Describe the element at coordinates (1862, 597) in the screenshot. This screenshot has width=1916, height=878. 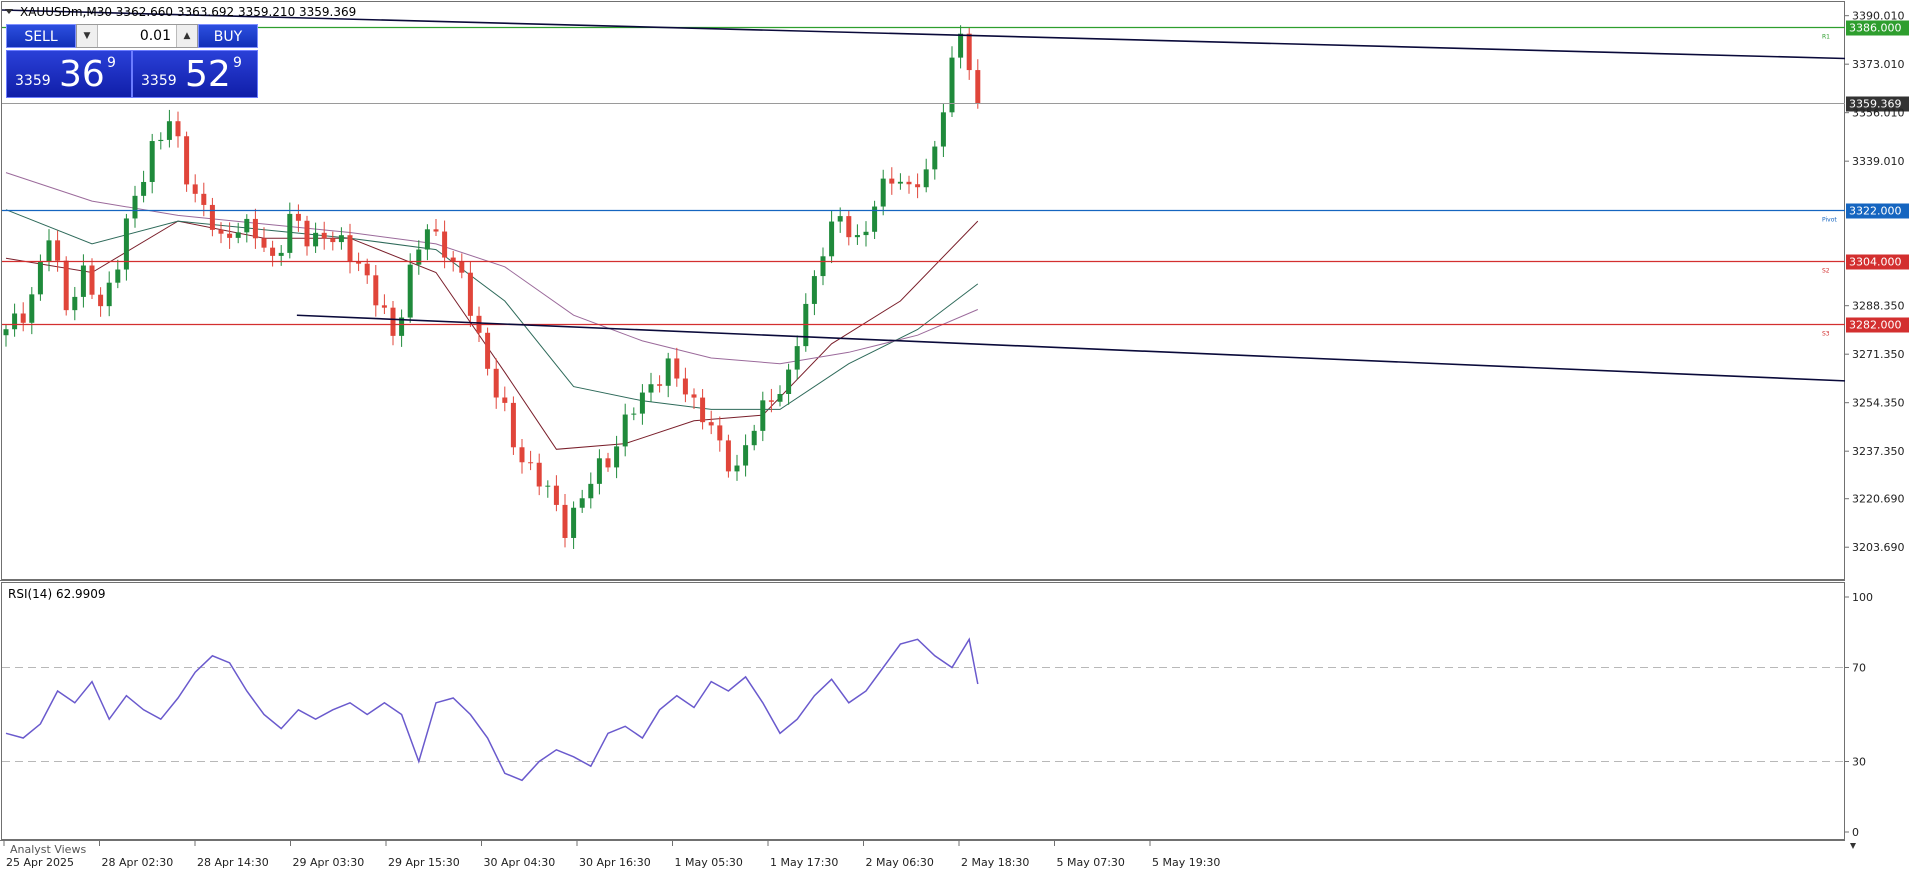
I see `rsi-axis-label: 100` at that location.